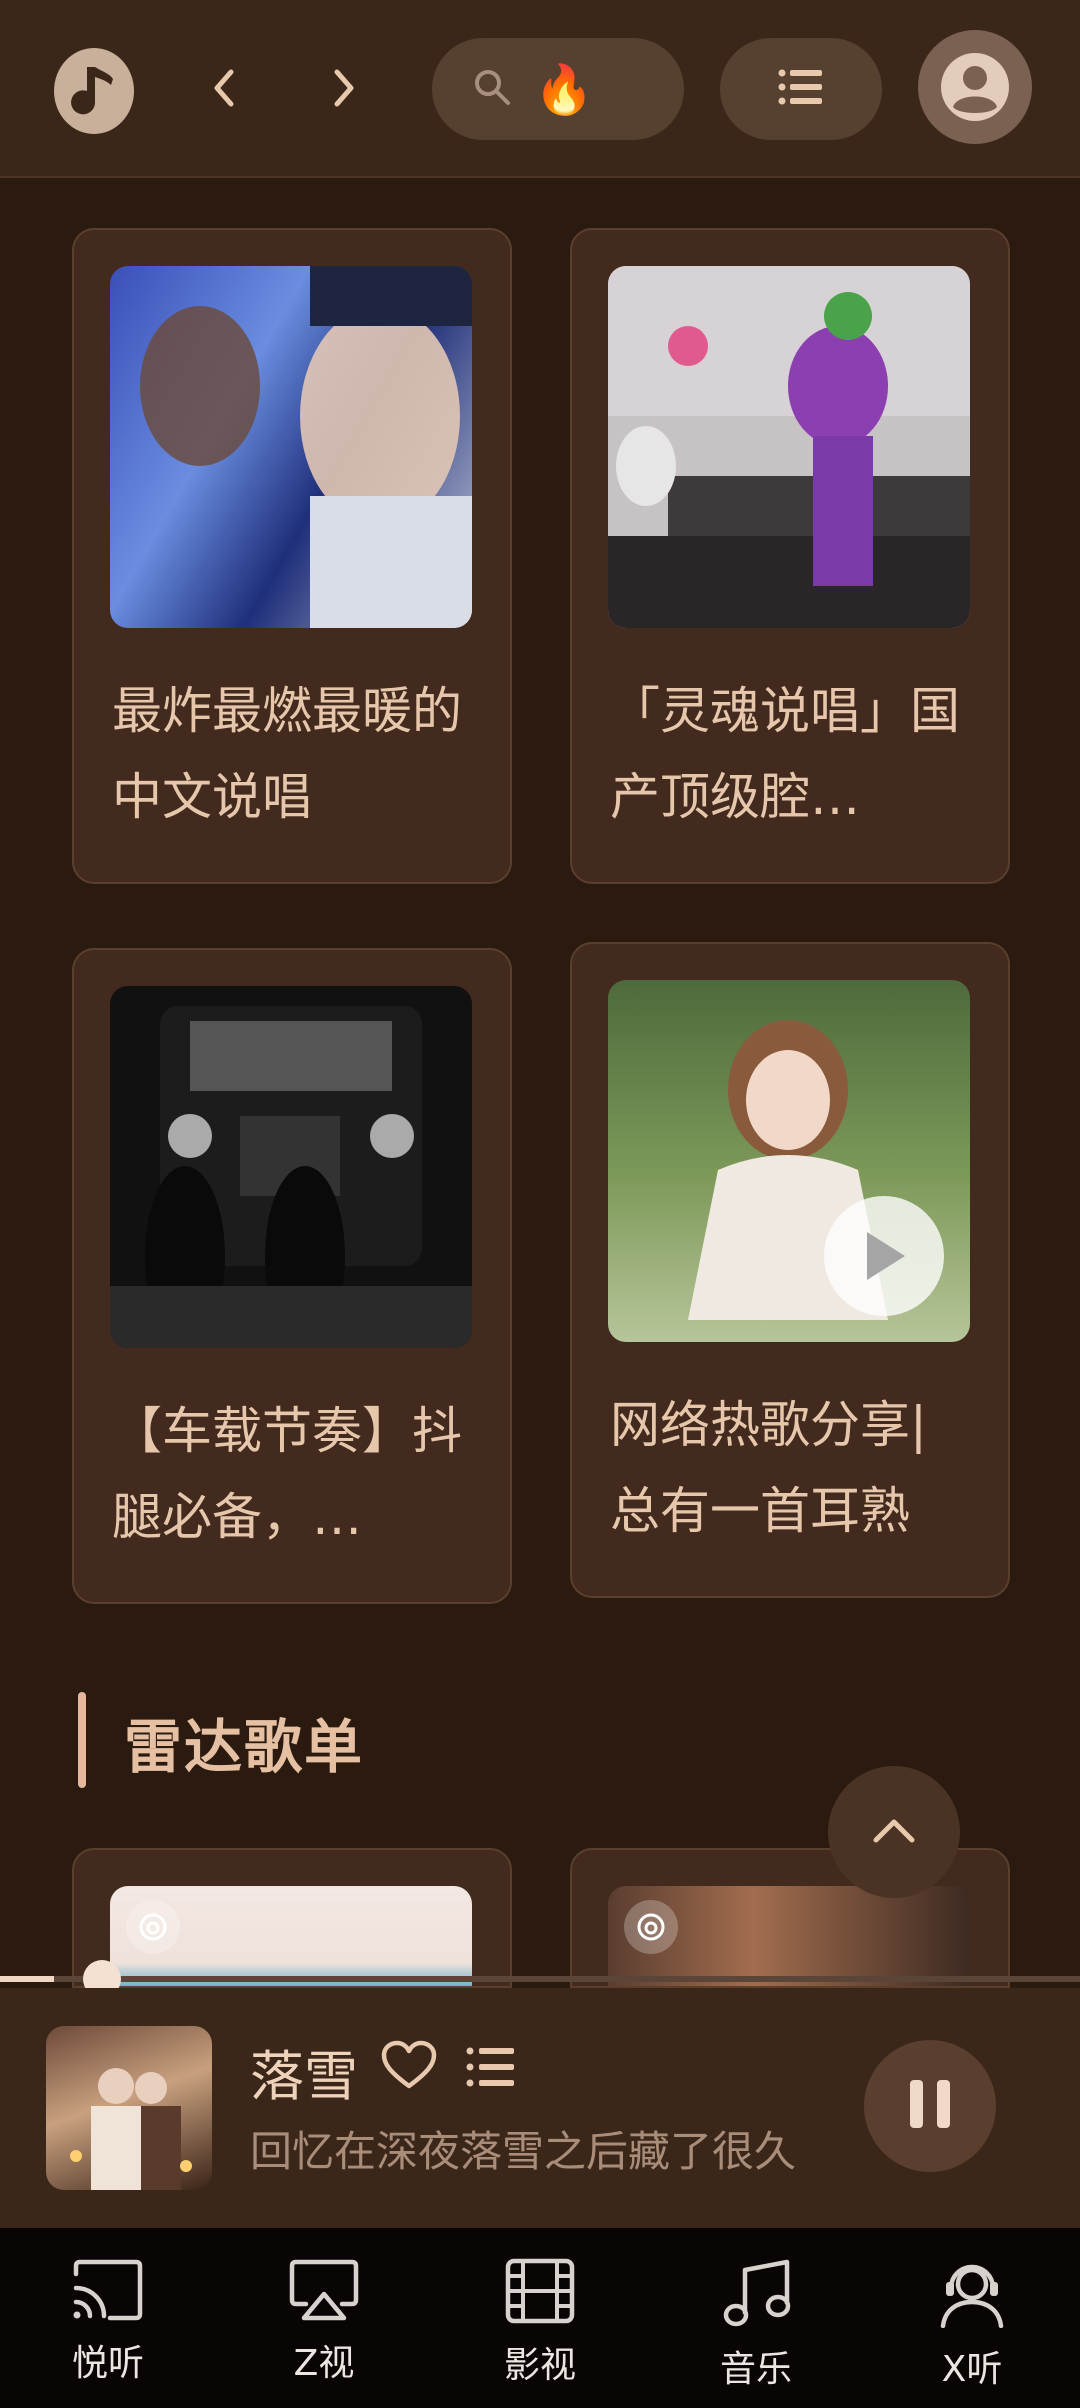 This screenshot has height=2408, width=1080. What do you see at coordinates (972, 2295) in the screenshot?
I see `headset-user-icon` at bounding box center [972, 2295].